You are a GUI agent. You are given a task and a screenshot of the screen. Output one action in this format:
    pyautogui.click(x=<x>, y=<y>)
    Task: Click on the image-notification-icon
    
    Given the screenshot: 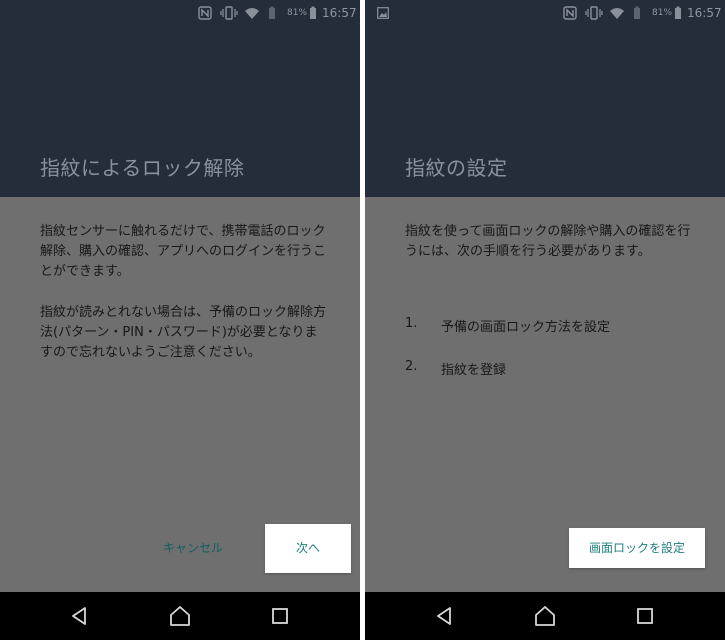 What is the action you would take?
    pyautogui.click(x=383, y=13)
    